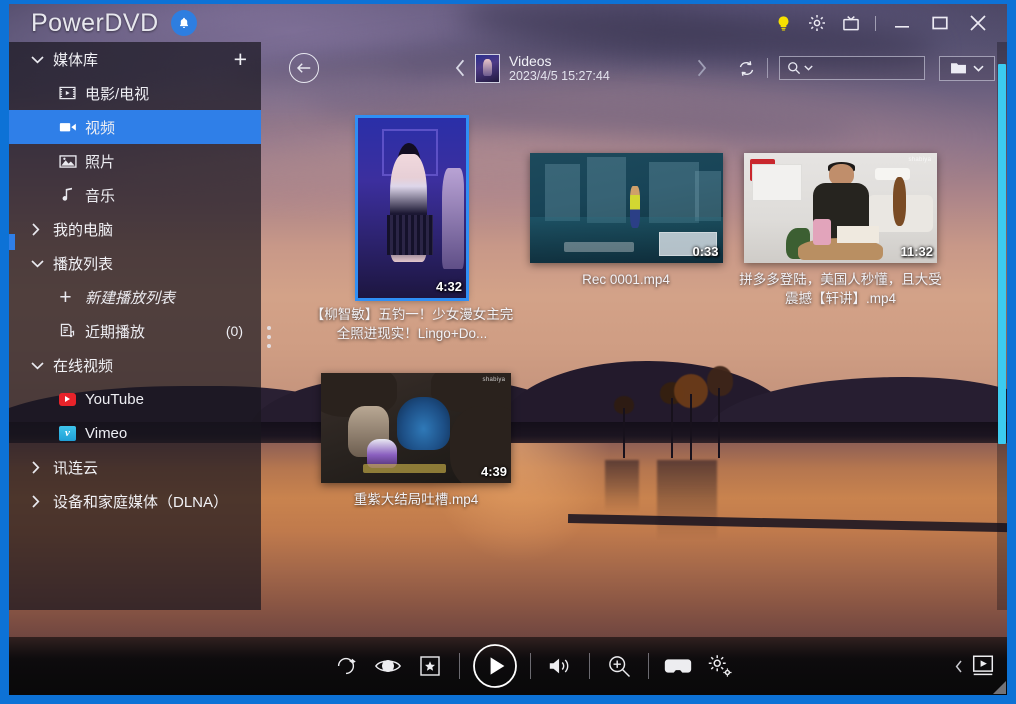 The height and width of the screenshot is (704, 1016). Describe the element at coordinates (619, 666) in the screenshot. I see `zoom-in-icon` at that location.